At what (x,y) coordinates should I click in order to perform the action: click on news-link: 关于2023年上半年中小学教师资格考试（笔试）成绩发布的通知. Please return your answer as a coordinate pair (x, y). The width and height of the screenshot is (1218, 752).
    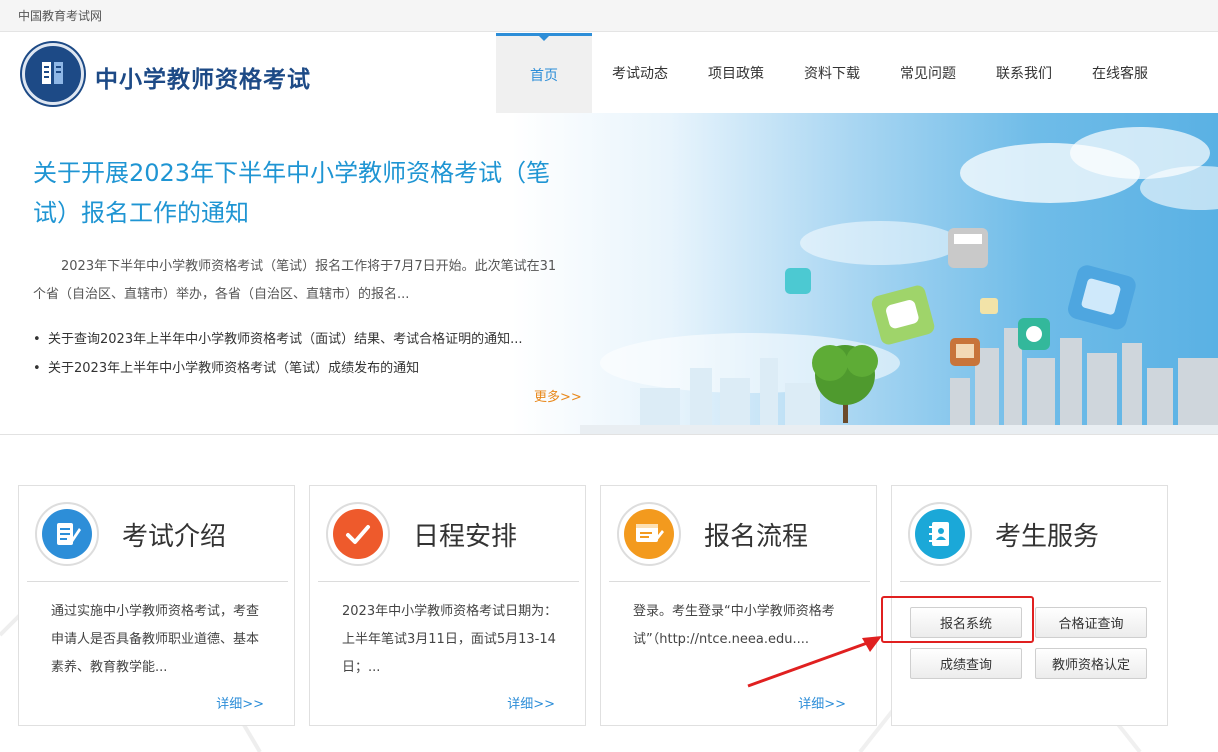
    Looking at the image, I should click on (303, 368).